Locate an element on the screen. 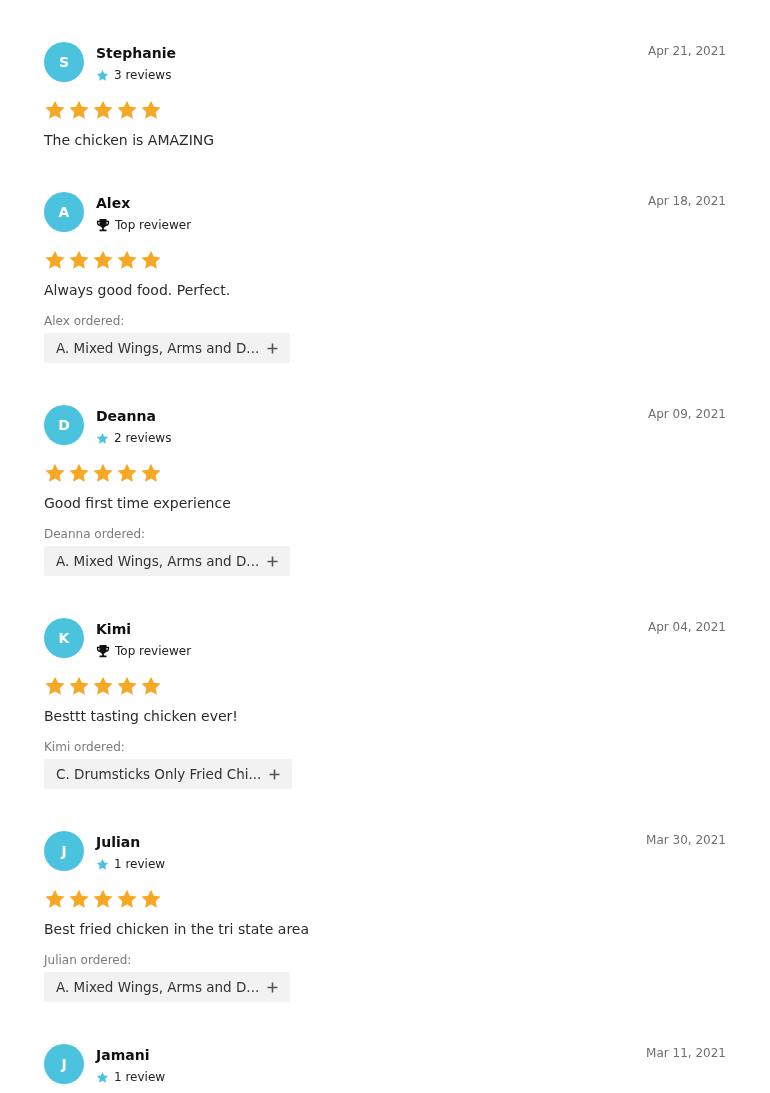  review-date: Mar 11, 2021 is located at coordinates (686, 1053).